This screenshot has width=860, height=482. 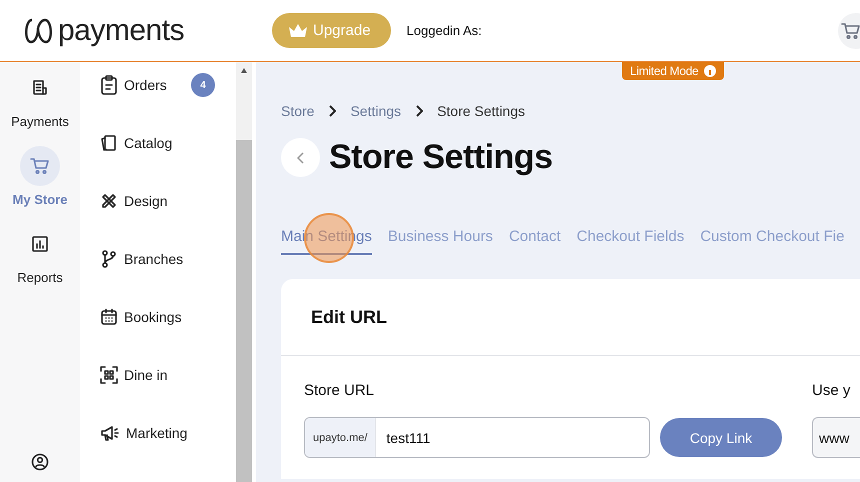 I want to click on breadcrumb-link: Store, so click(x=297, y=111).